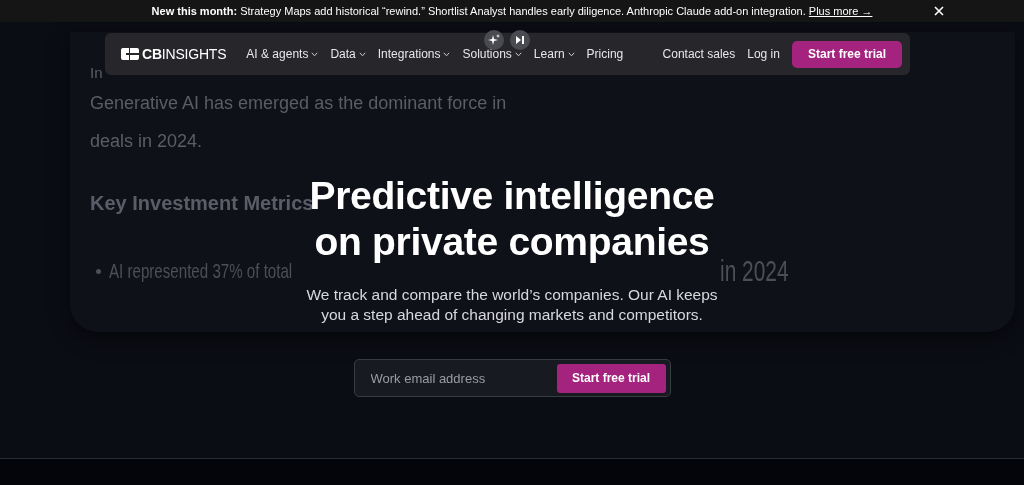 This screenshot has width=1024, height=485. Describe the element at coordinates (146, 141) in the screenshot. I see `card-paragraph-line: deals in 2024.` at that location.